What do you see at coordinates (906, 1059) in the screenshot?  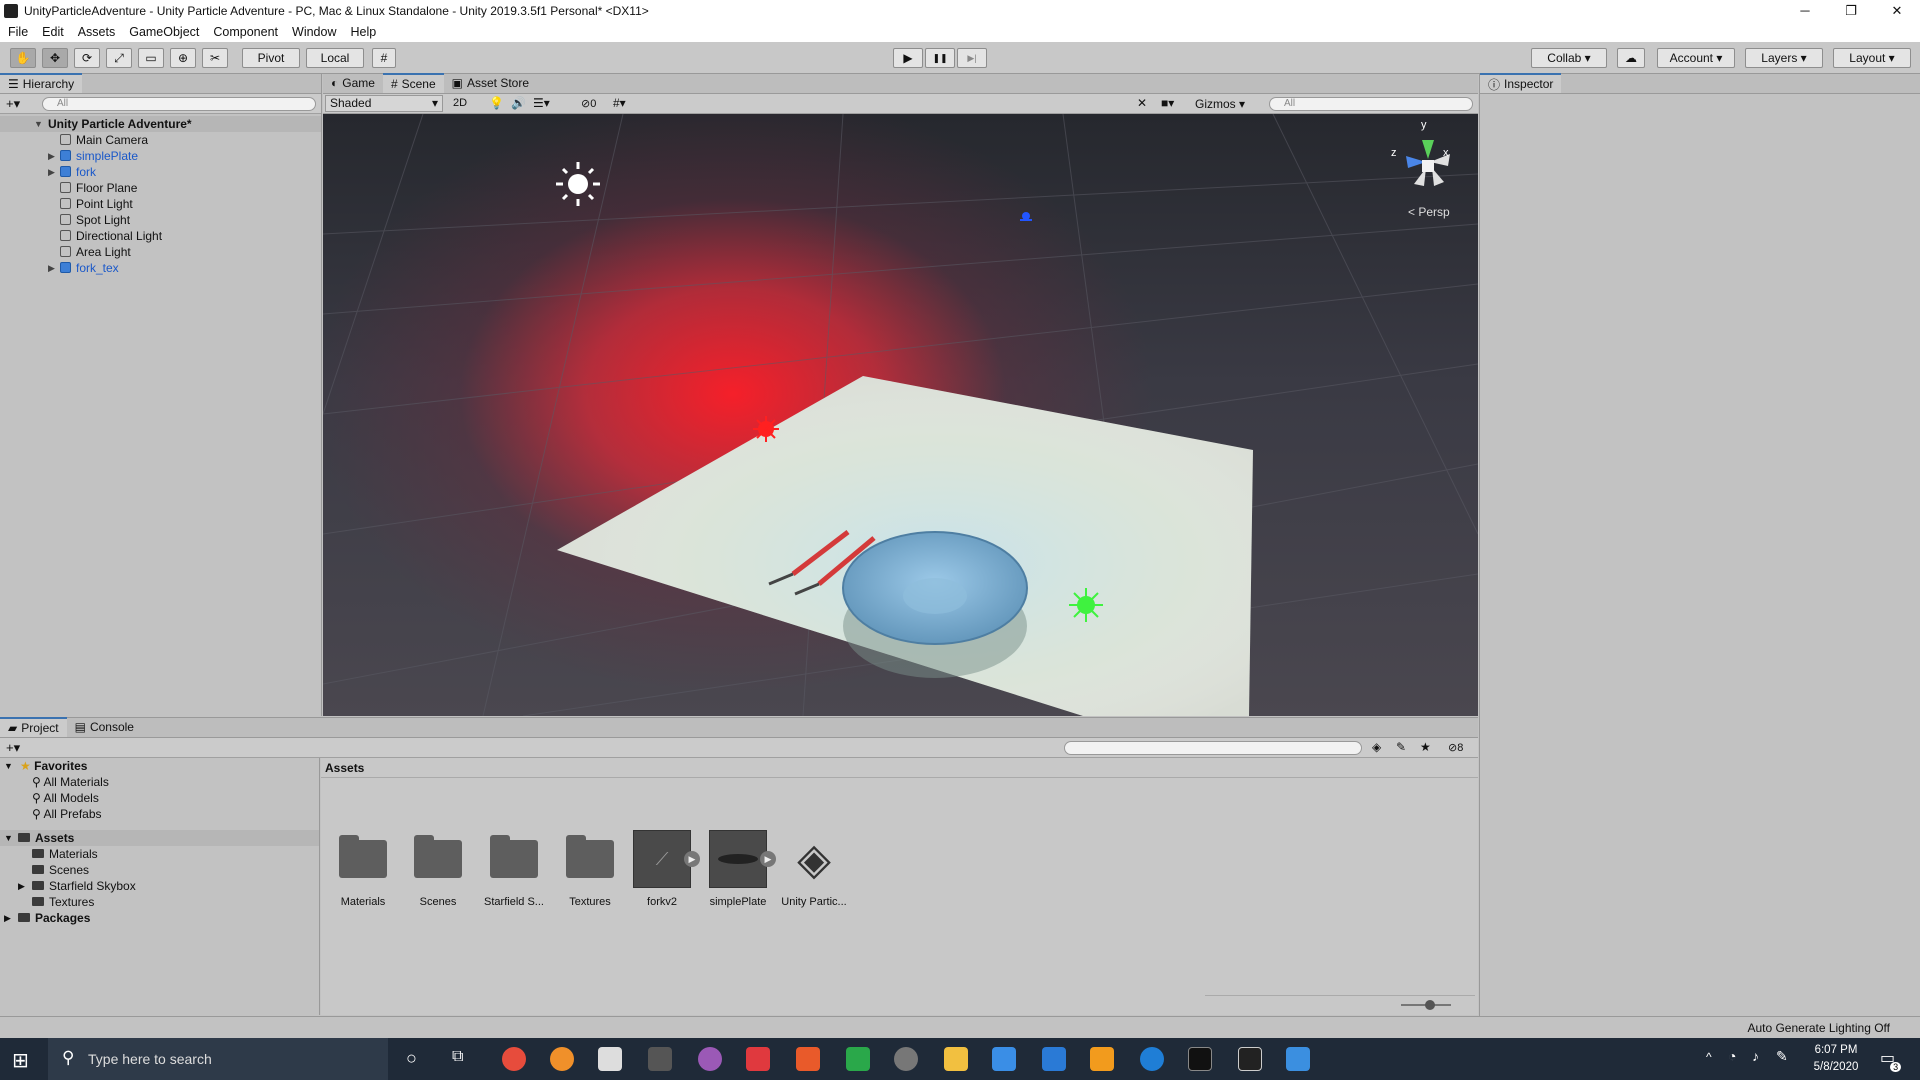 I see `search-app-icon` at bounding box center [906, 1059].